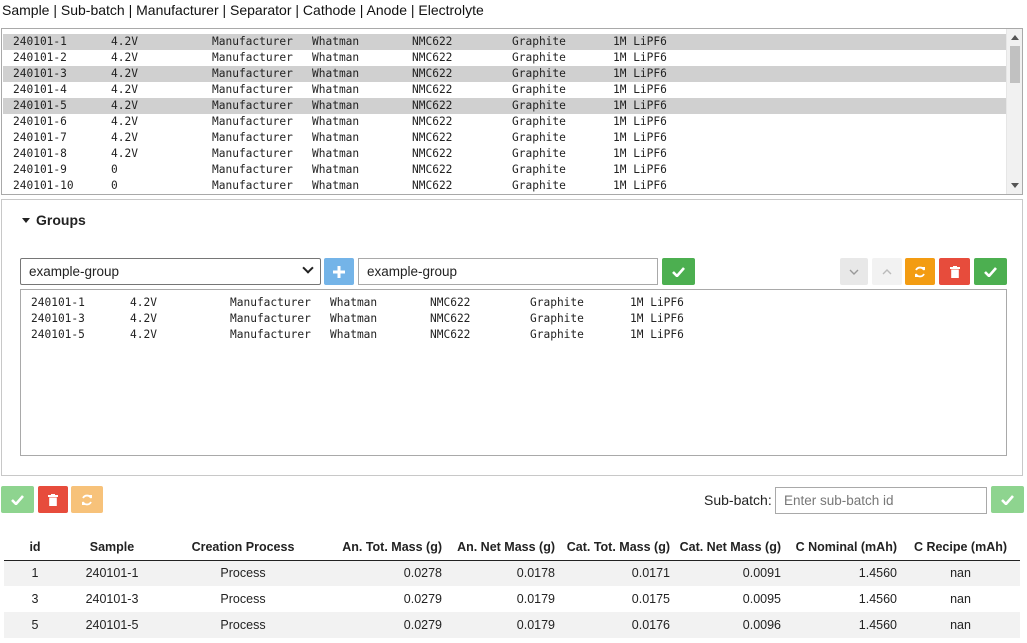 The image size is (1027, 643). What do you see at coordinates (539, 41) in the screenshot?
I see `sample-field-a: Graphite` at bounding box center [539, 41].